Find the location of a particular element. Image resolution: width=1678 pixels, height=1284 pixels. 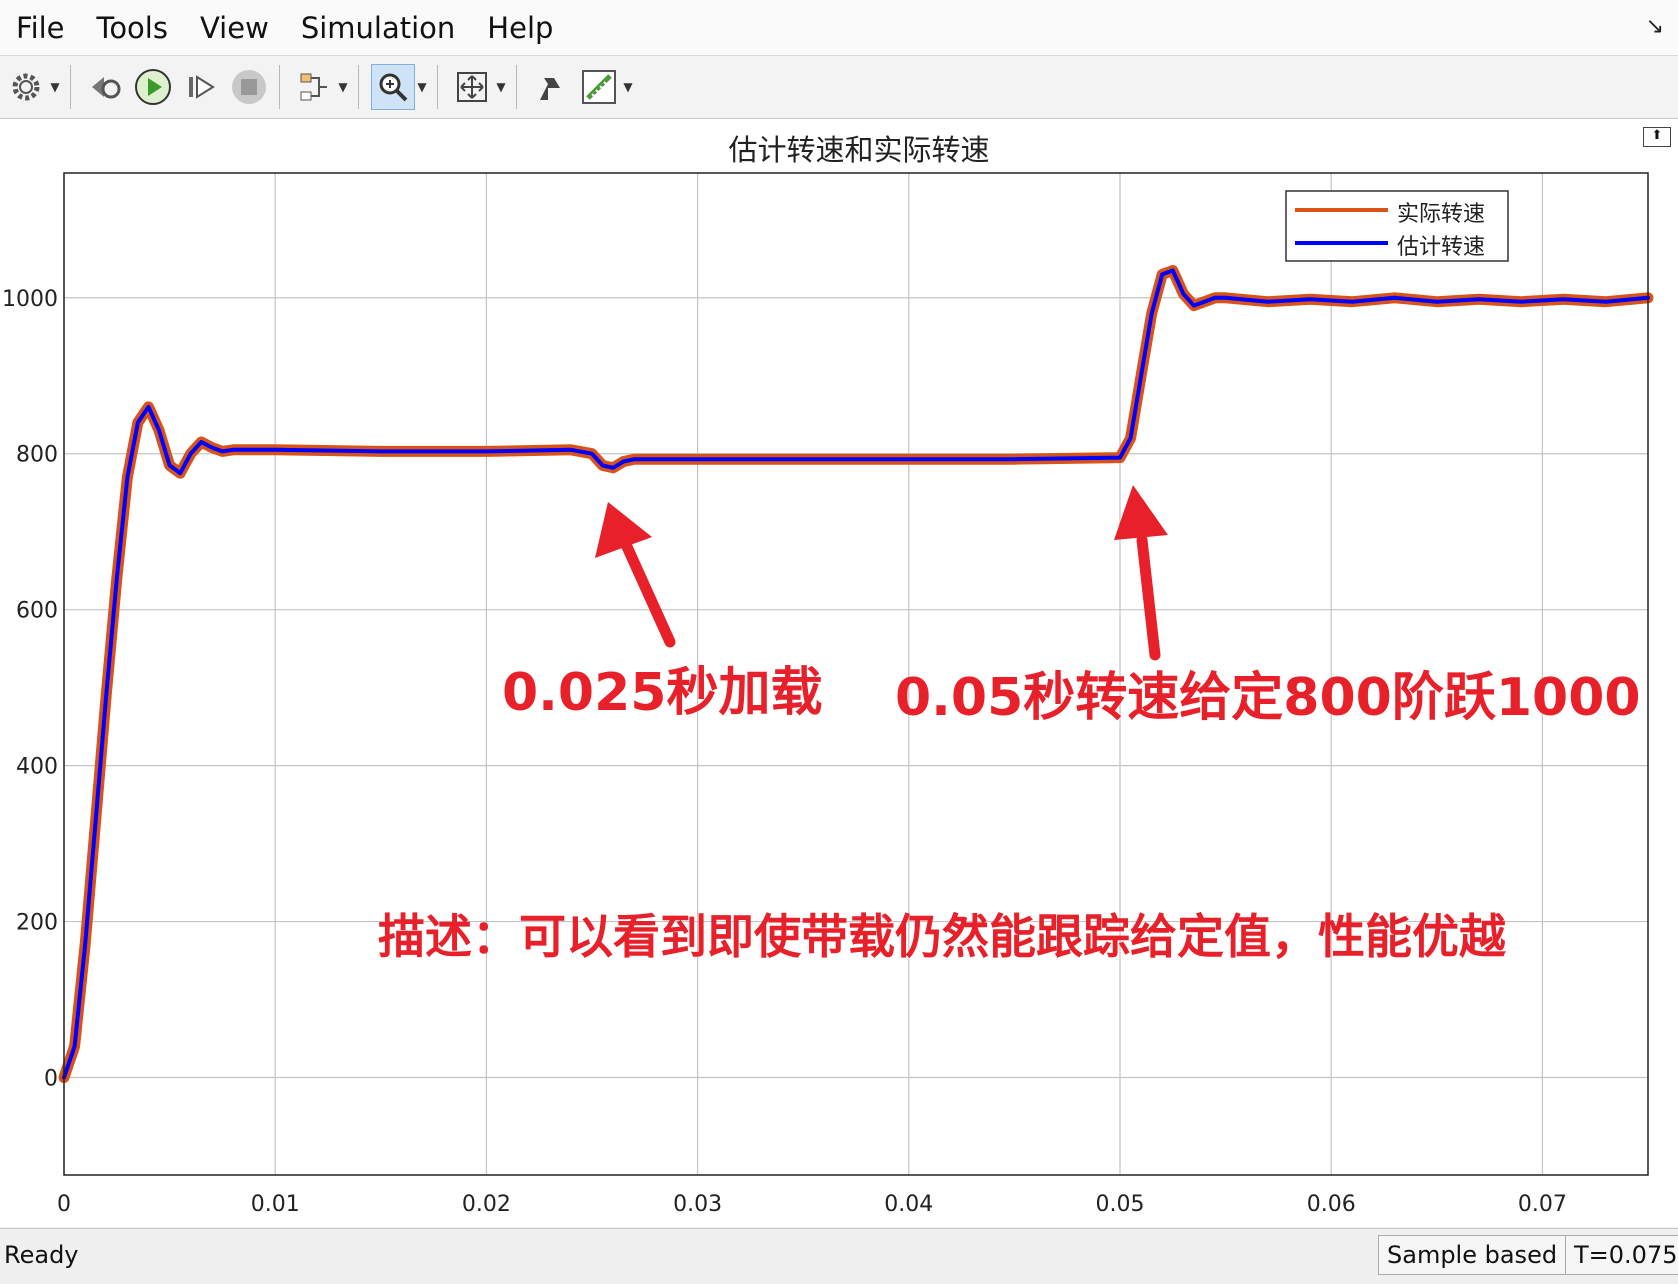

menu-view: View is located at coordinates (234, 28).